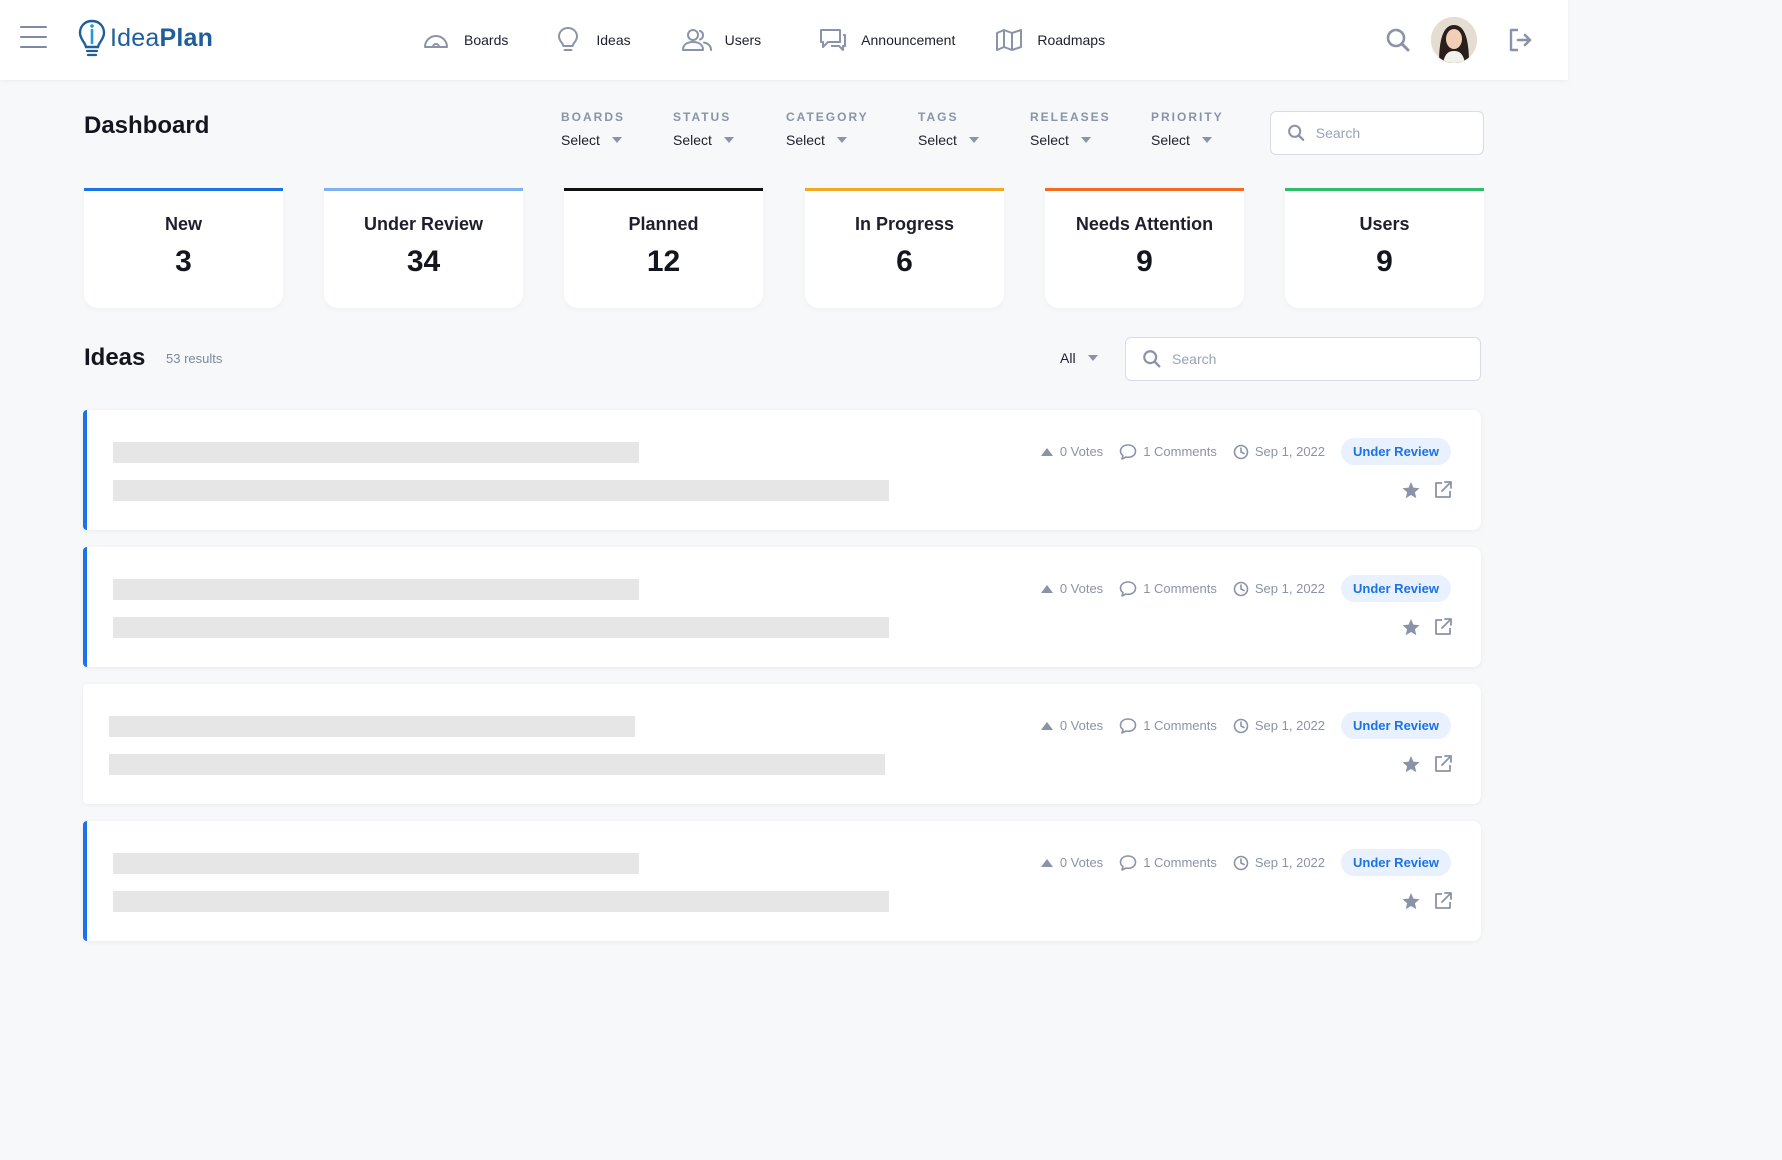 The width and height of the screenshot is (1782, 1160). What do you see at coordinates (145, 38) in the screenshot?
I see `app-logo: IdeaPlan` at bounding box center [145, 38].